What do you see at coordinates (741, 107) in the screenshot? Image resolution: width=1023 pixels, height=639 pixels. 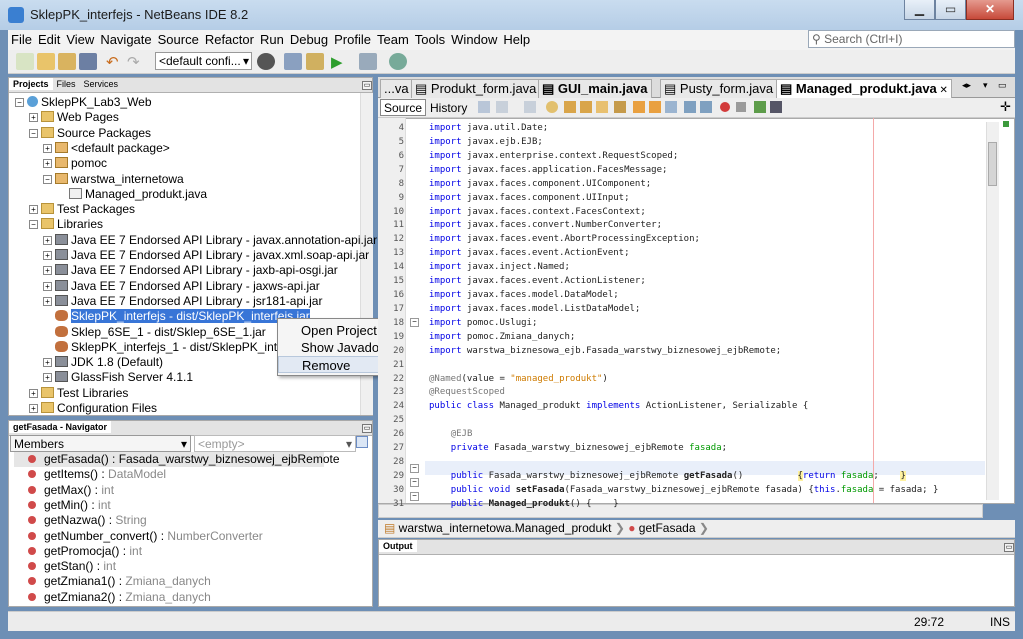 I see `stop-macro-icon` at bounding box center [741, 107].